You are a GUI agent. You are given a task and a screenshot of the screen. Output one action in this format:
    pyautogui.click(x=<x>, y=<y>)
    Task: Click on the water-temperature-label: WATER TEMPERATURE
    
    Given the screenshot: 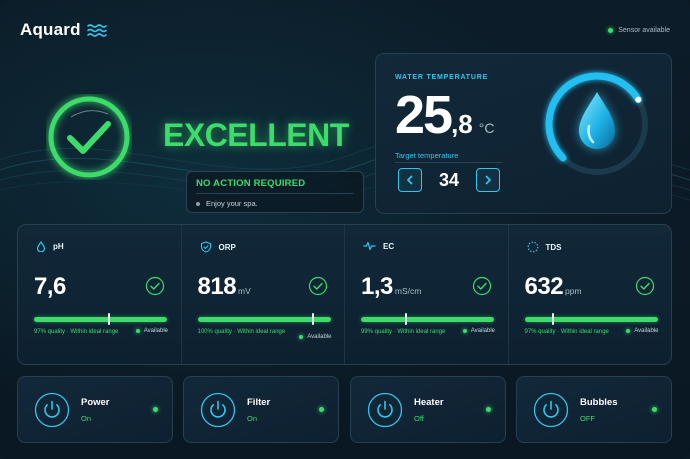 What is the action you would take?
    pyautogui.click(x=442, y=77)
    